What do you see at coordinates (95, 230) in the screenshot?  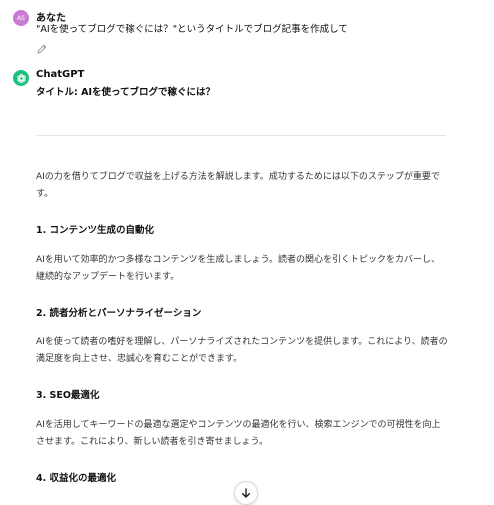 I see `section-heading-1: 1. コンテンツ生成の自動化` at bounding box center [95, 230].